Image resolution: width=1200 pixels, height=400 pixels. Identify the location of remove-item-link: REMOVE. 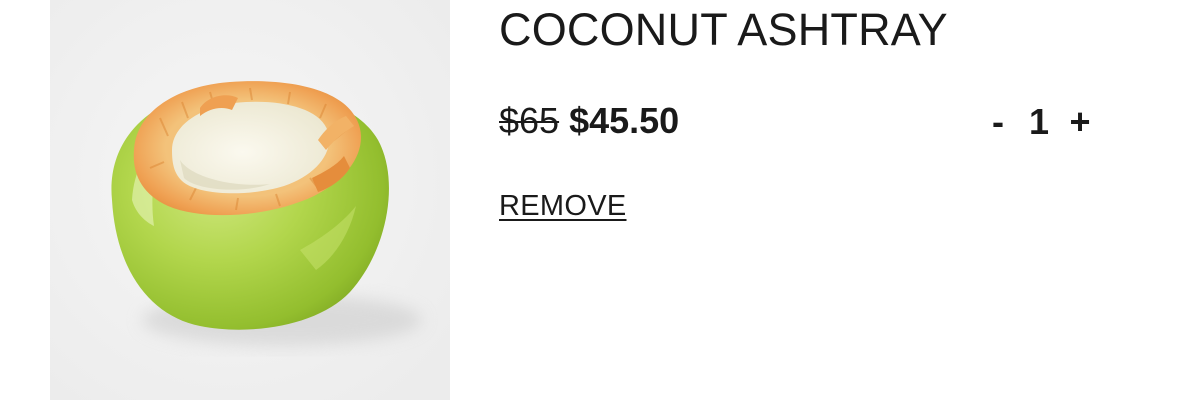
(563, 206).